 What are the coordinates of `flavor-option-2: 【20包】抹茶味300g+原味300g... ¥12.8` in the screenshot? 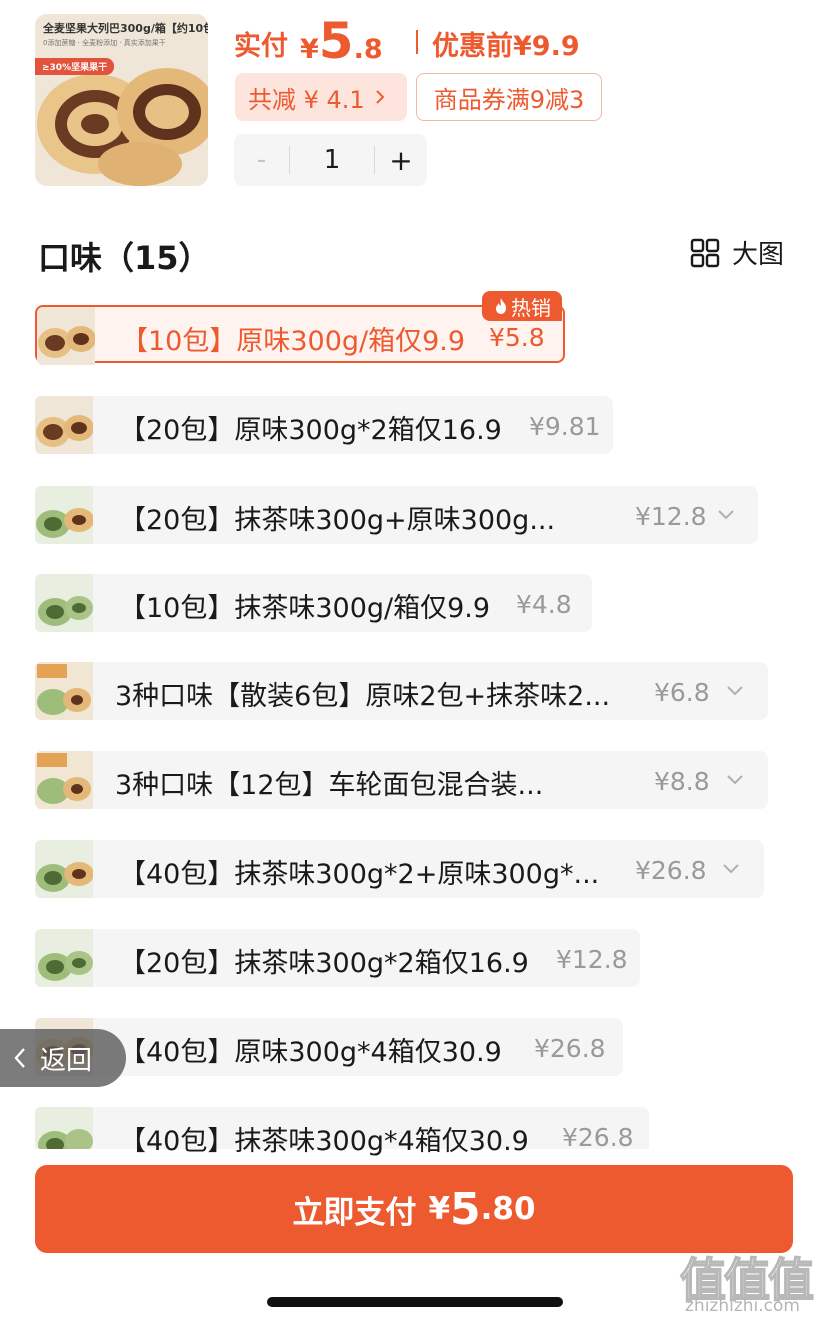 It's located at (396, 515).